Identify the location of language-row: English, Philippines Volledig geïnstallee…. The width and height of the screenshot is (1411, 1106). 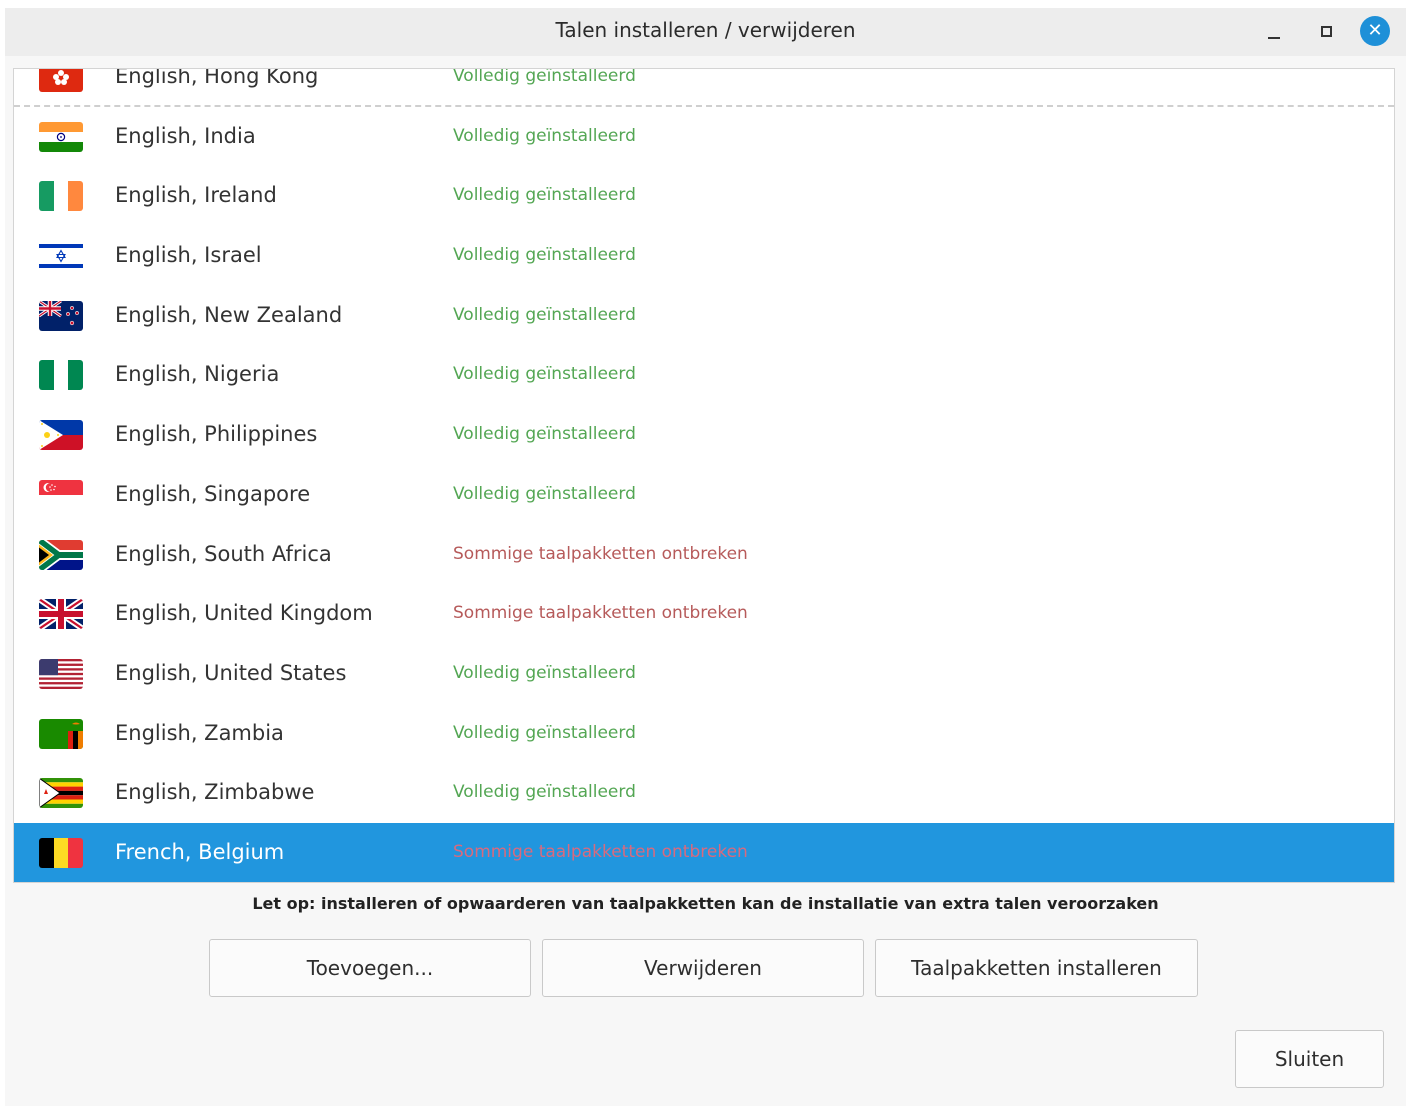
(704, 435).